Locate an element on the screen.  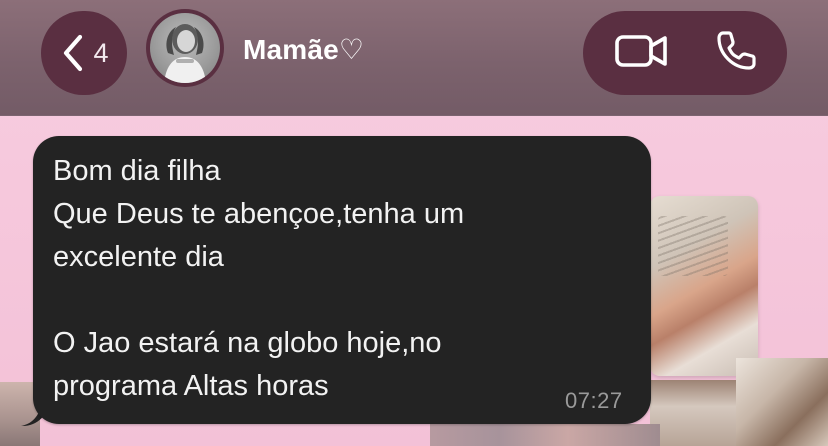
phone-icon is located at coordinates (736, 53).